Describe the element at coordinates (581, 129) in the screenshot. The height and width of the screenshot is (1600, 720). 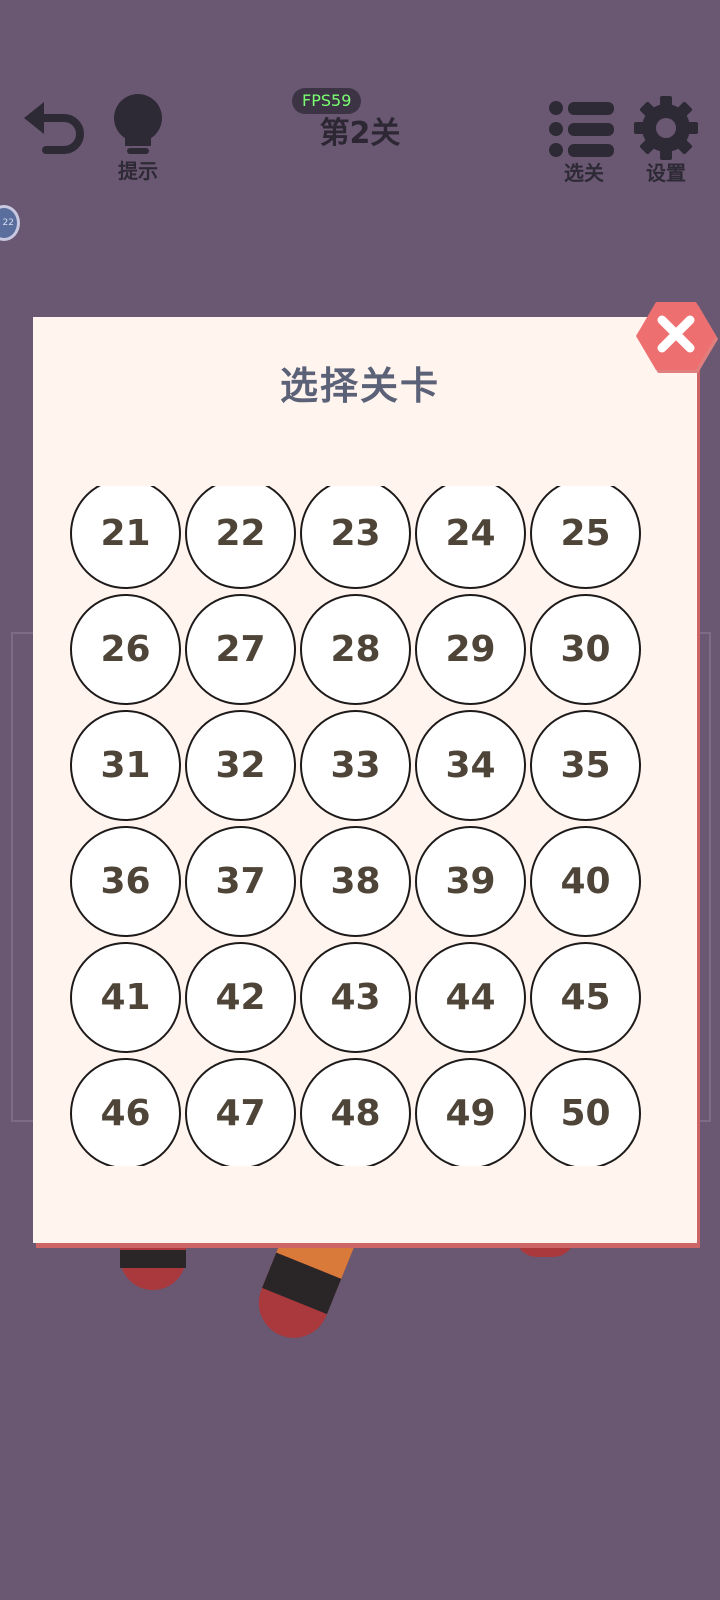
I see `list-icon` at that location.